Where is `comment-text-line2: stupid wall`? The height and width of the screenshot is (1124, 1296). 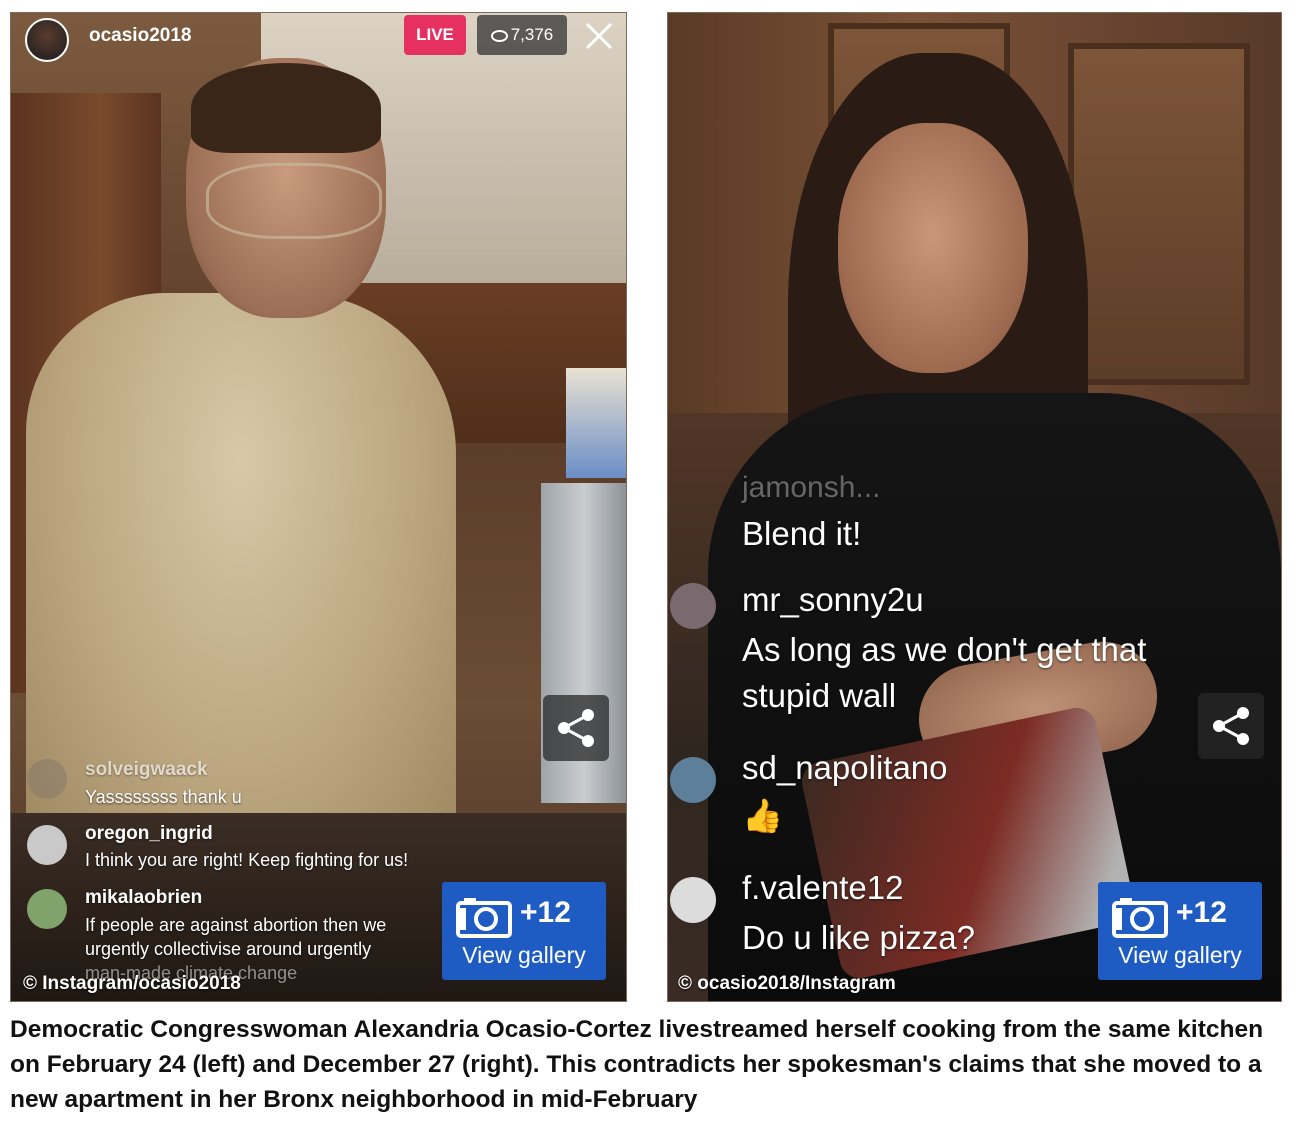 comment-text-line2: stupid wall is located at coordinates (819, 695).